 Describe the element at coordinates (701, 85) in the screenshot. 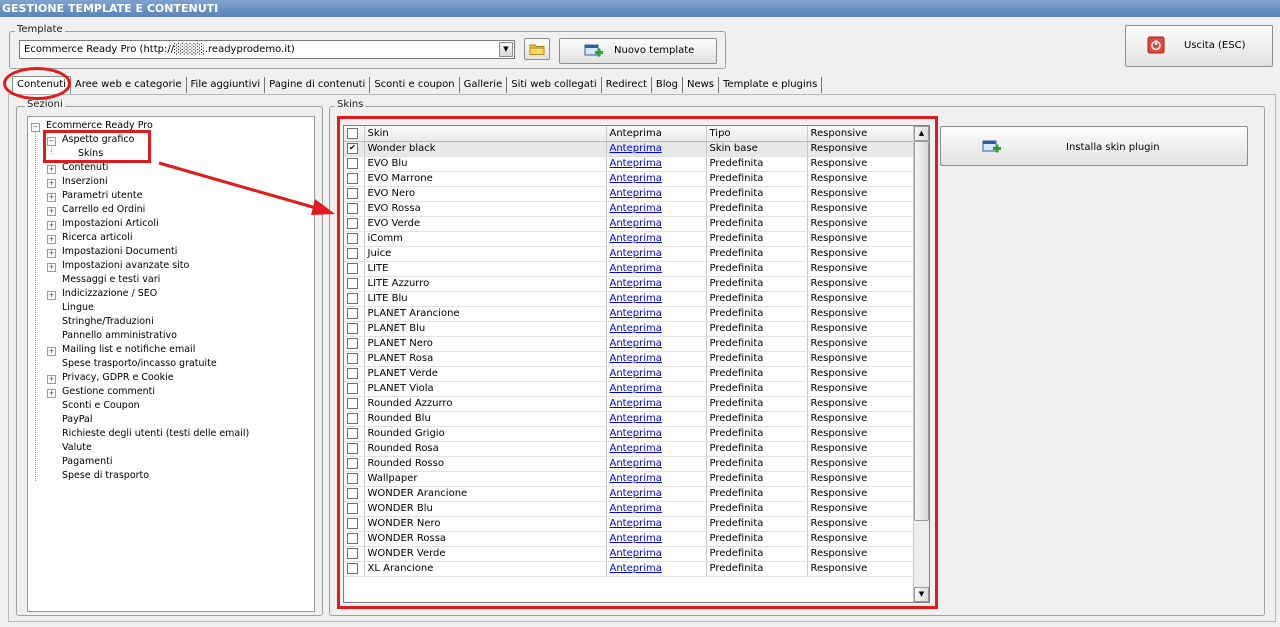

I see `tab-news: News` at that location.